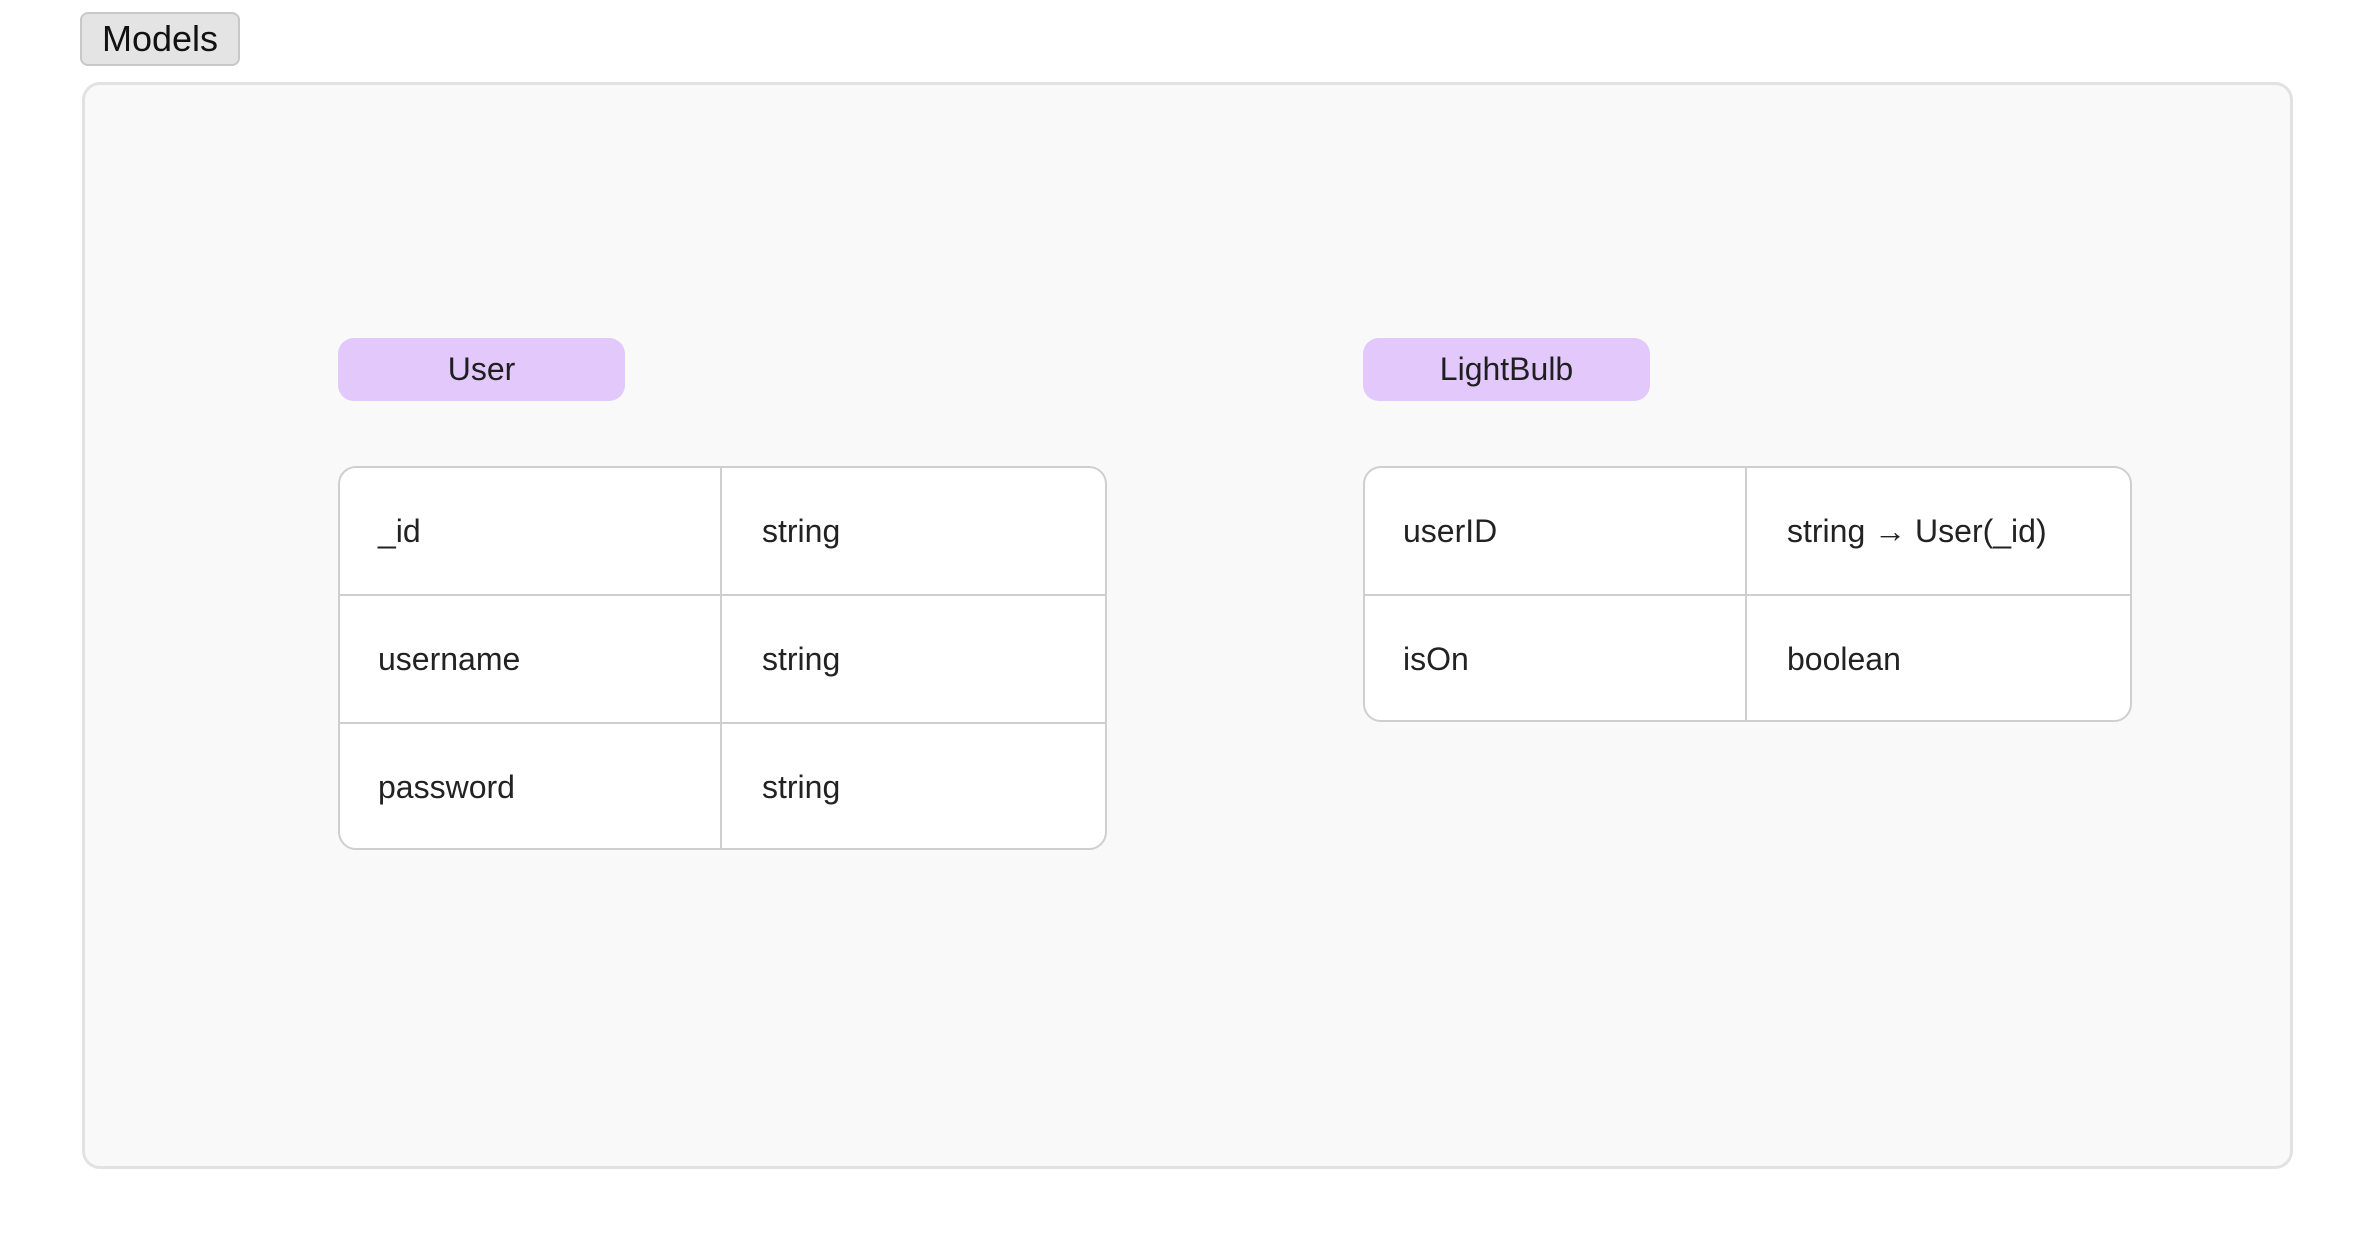  Describe the element at coordinates (1556, 531) in the screenshot. I see `field-name: userID` at that location.